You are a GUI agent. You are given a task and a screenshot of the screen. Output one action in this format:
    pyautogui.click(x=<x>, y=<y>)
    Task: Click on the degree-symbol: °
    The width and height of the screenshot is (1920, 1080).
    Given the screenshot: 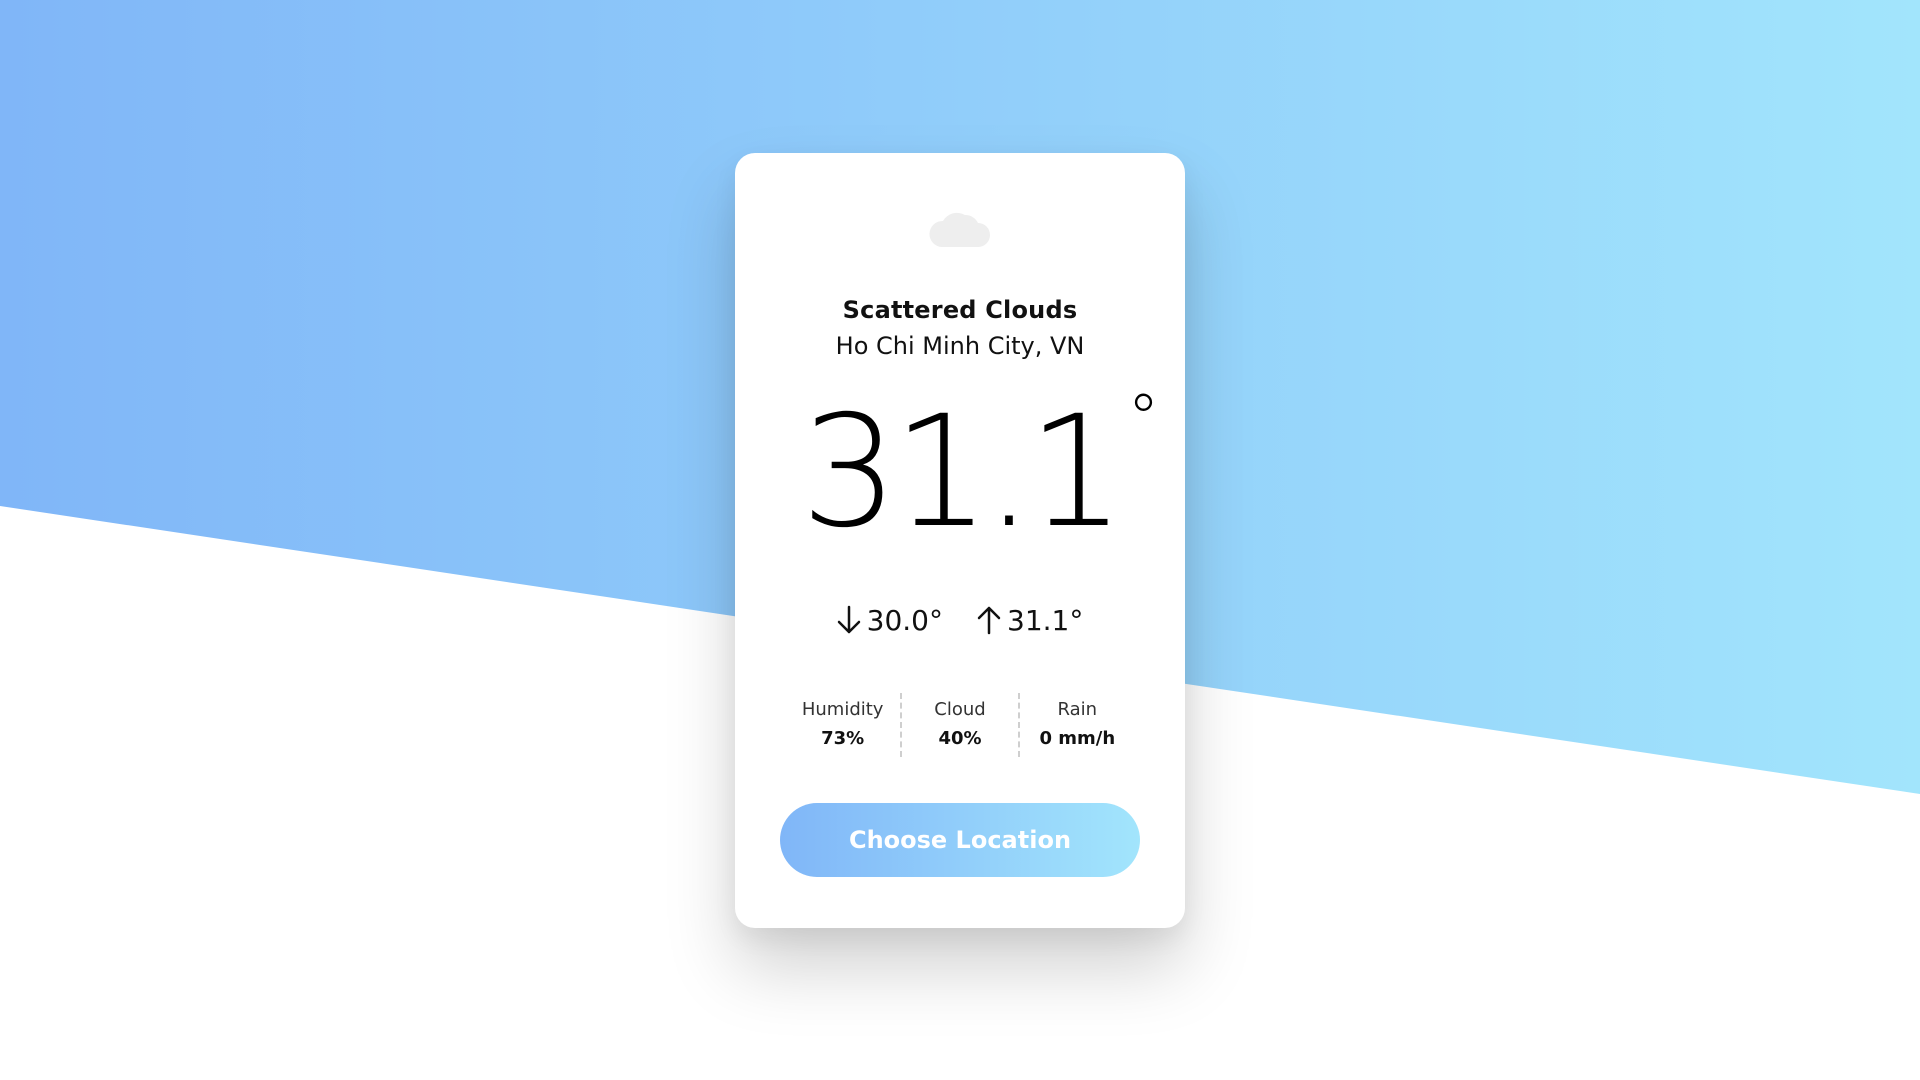 What is the action you would take?
    pyautogui.click(x=1143, y=419)
    